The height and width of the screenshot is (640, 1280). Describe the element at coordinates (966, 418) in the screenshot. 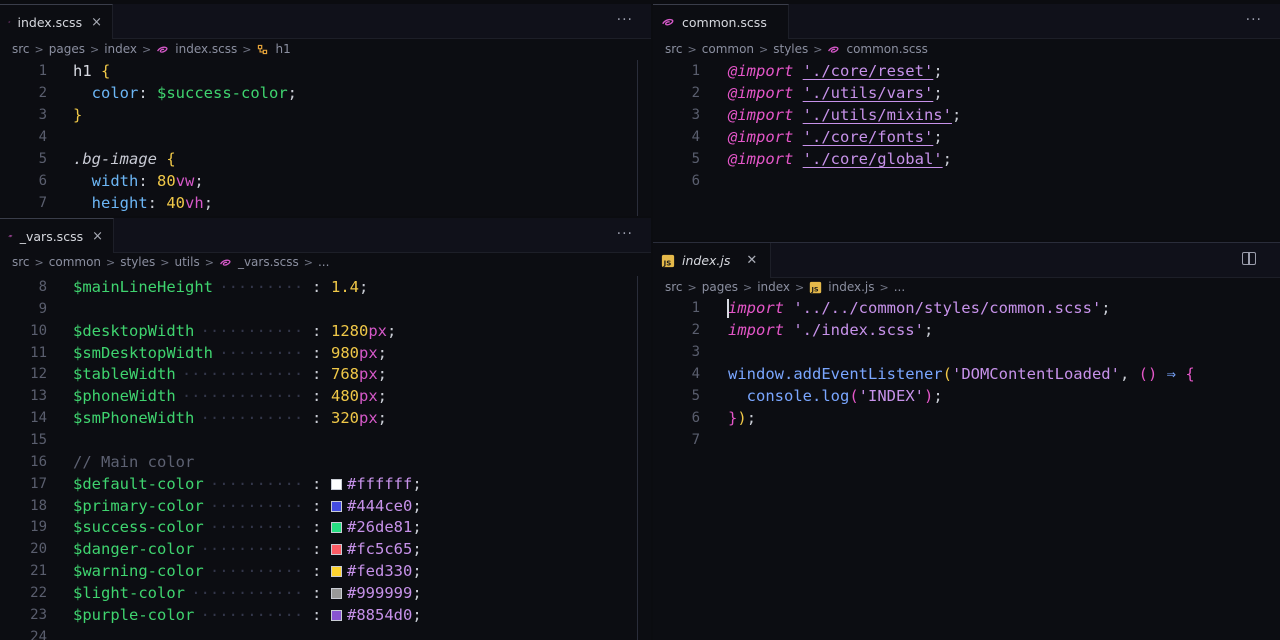

I see `code-line: 6});` at that location.